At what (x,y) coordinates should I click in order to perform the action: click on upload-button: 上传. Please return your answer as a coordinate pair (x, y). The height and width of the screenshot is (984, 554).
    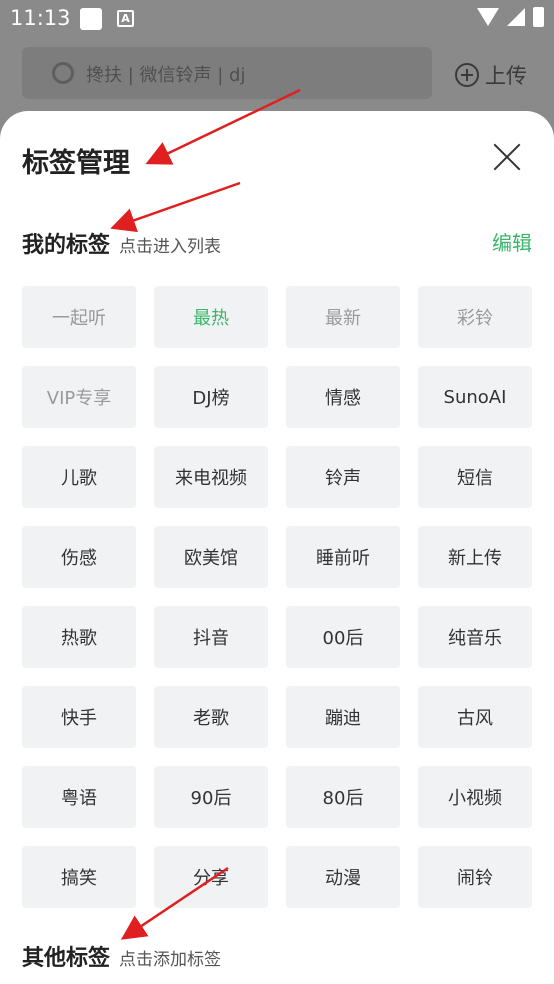
    Looking at the image, I should click on (491, 75).